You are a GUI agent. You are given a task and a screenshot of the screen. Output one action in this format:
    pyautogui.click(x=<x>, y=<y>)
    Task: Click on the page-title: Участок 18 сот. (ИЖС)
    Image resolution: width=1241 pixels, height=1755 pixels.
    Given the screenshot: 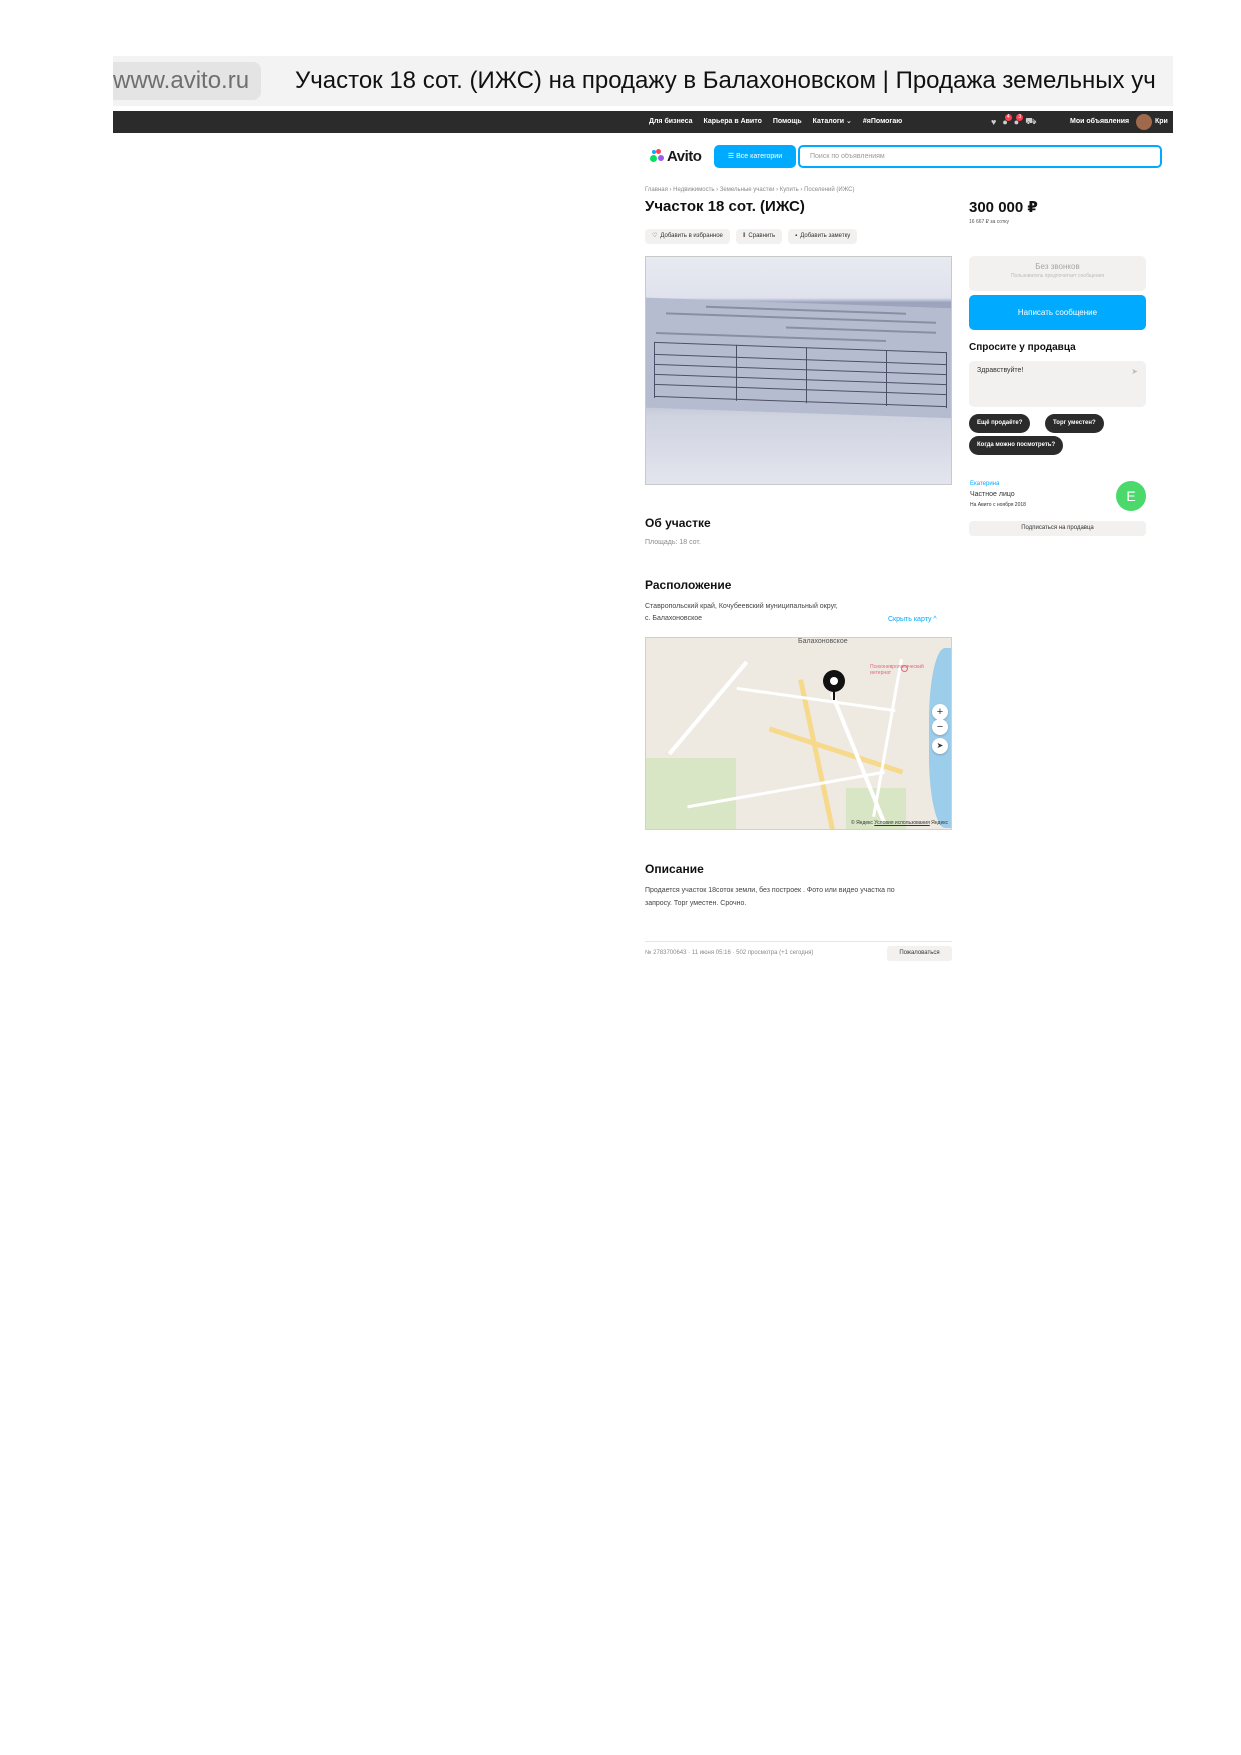 What is the action you would take?
    pyautogui.click(x=725, y=206)
    